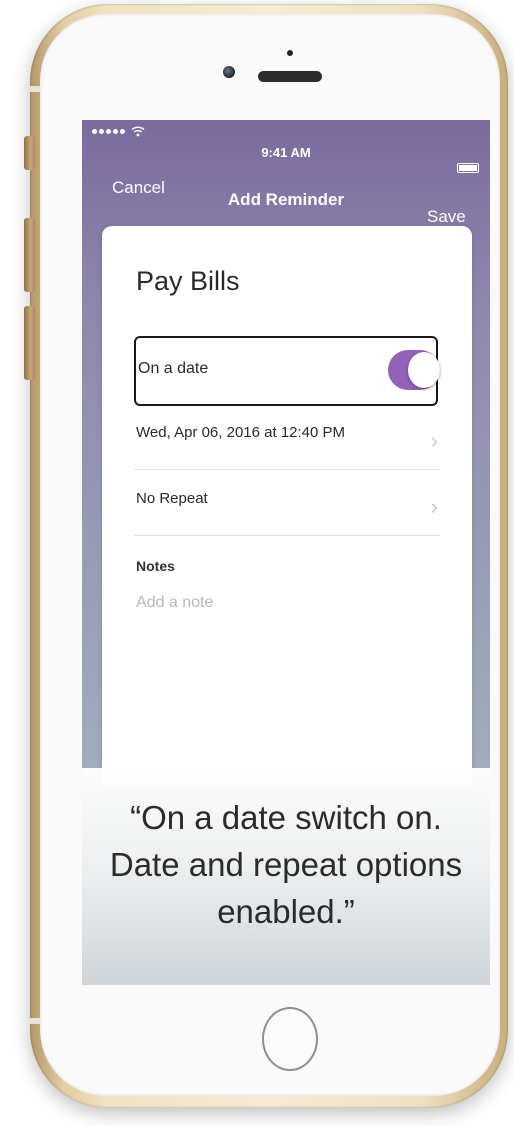 Image resolution: width=514 pixels, height=1126 pixels. Describe the element at coordinates (29, 153) in the screenshot. I see `mute-switch` at that location.